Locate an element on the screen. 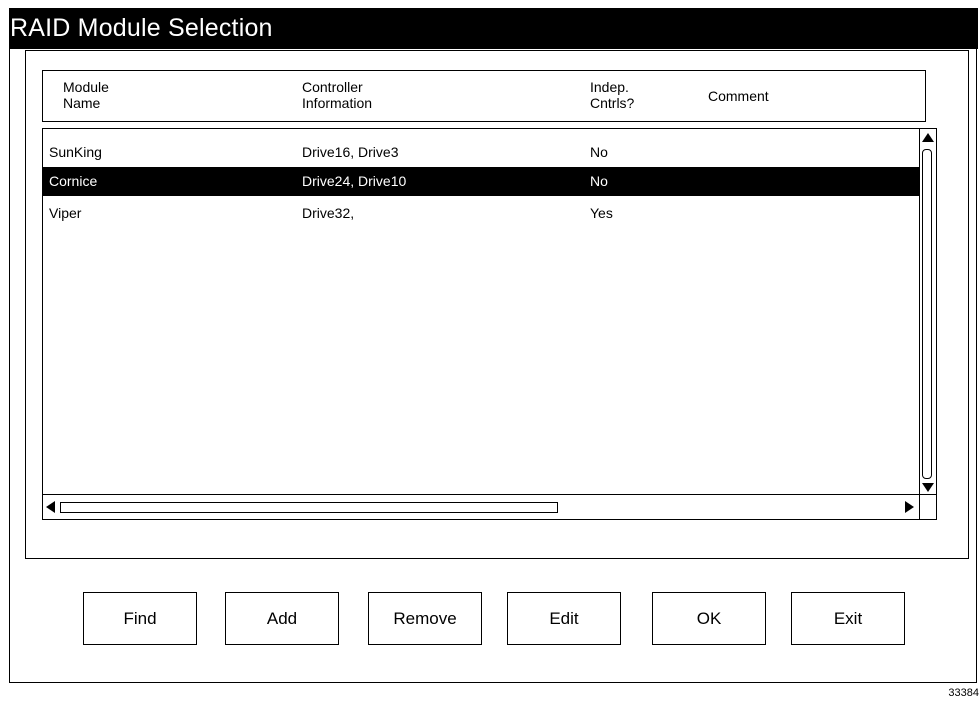  column-header-controller-info: Controller Information is located at coordinates (337, 95).